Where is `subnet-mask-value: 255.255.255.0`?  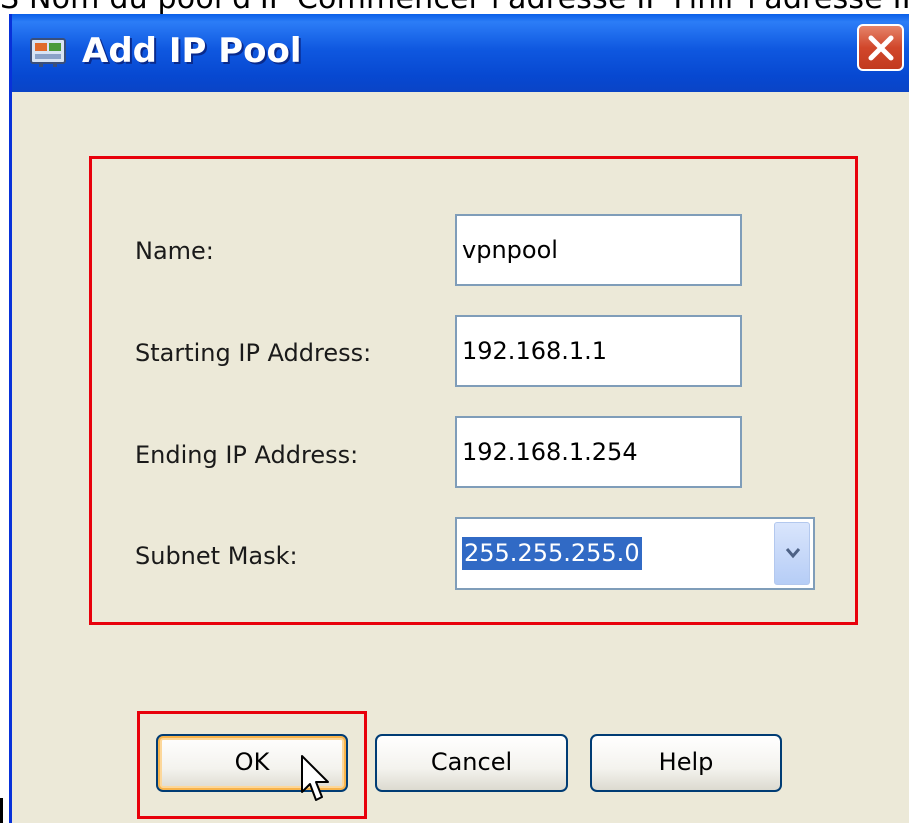
subnet-mask-value: 255.255.255.0 is located at coordinates (552, 553).